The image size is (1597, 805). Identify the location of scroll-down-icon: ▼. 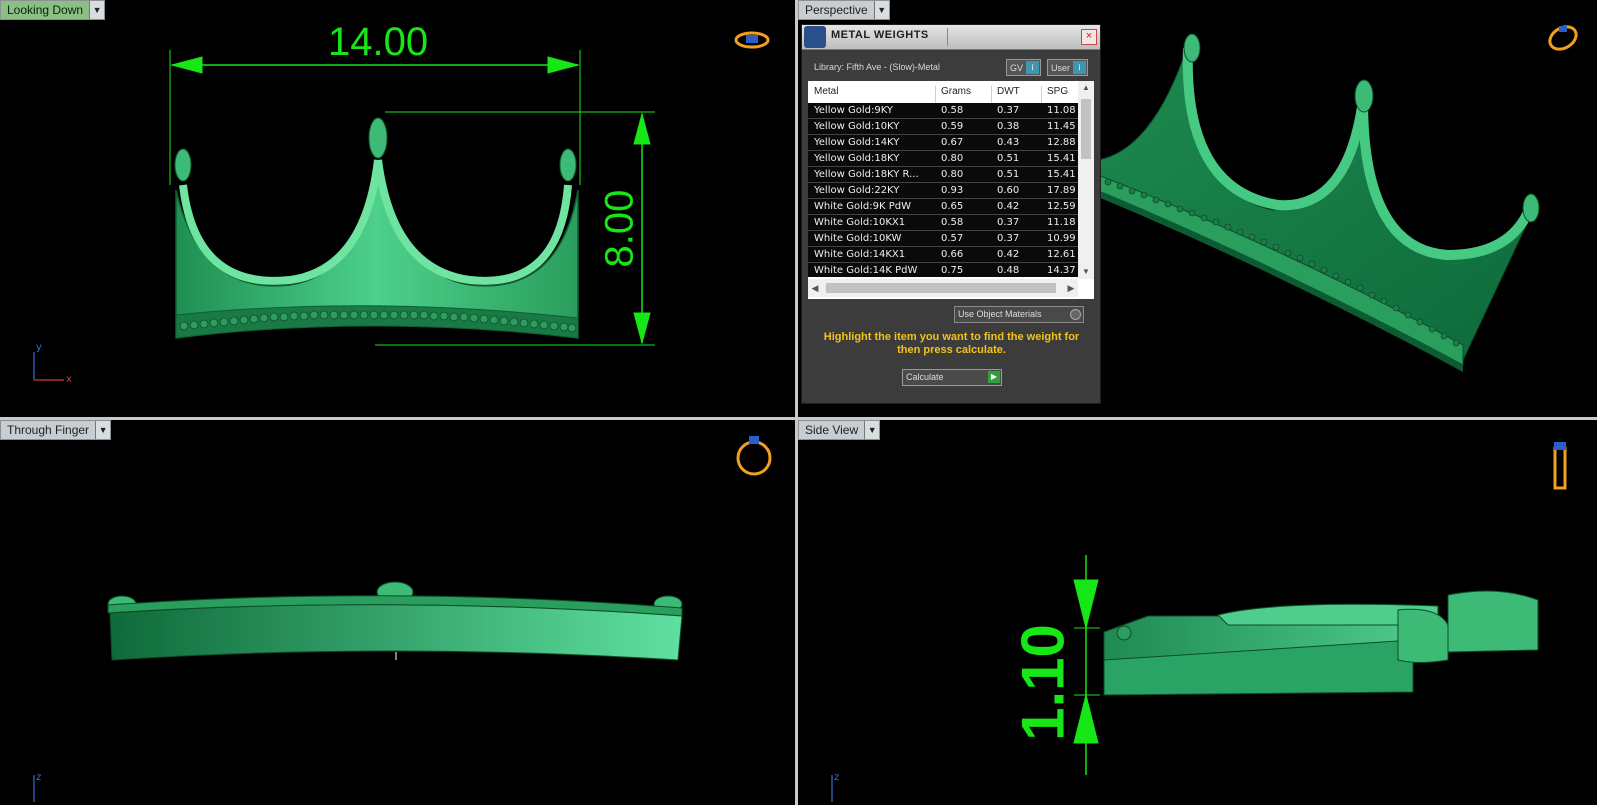
(1086, 272).